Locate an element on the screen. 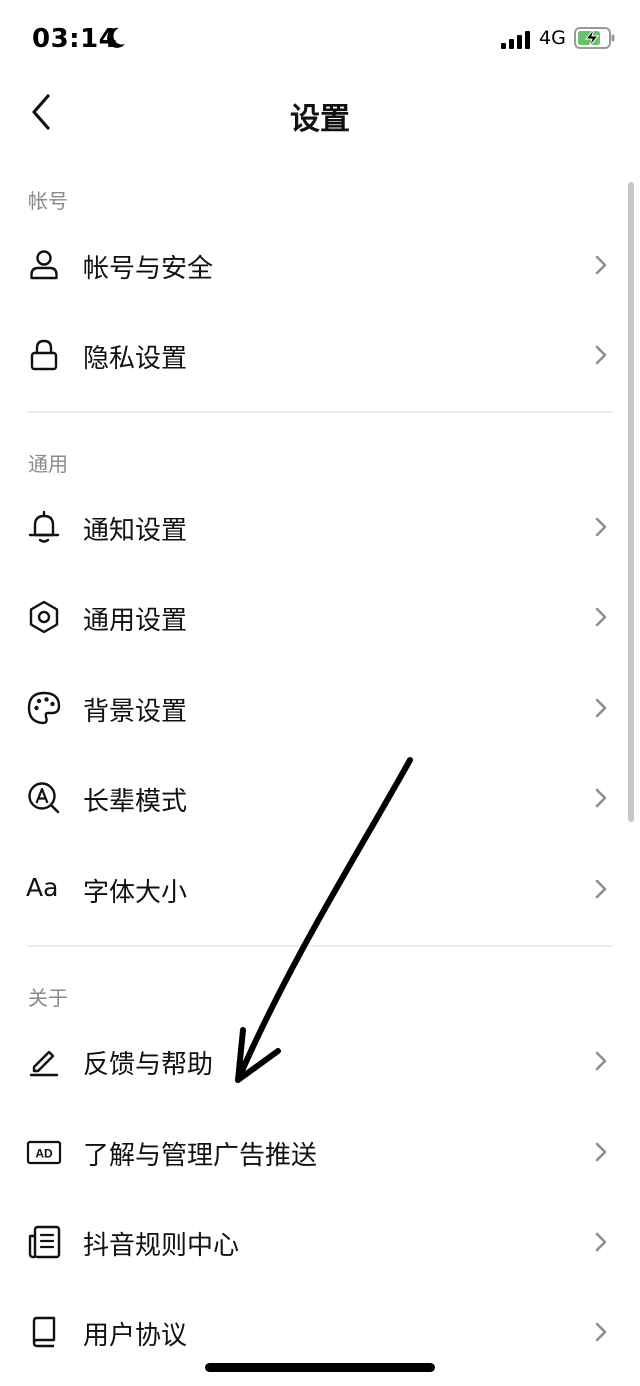  settings-item-label: 通用设置 is located at coordinates (135, 621).